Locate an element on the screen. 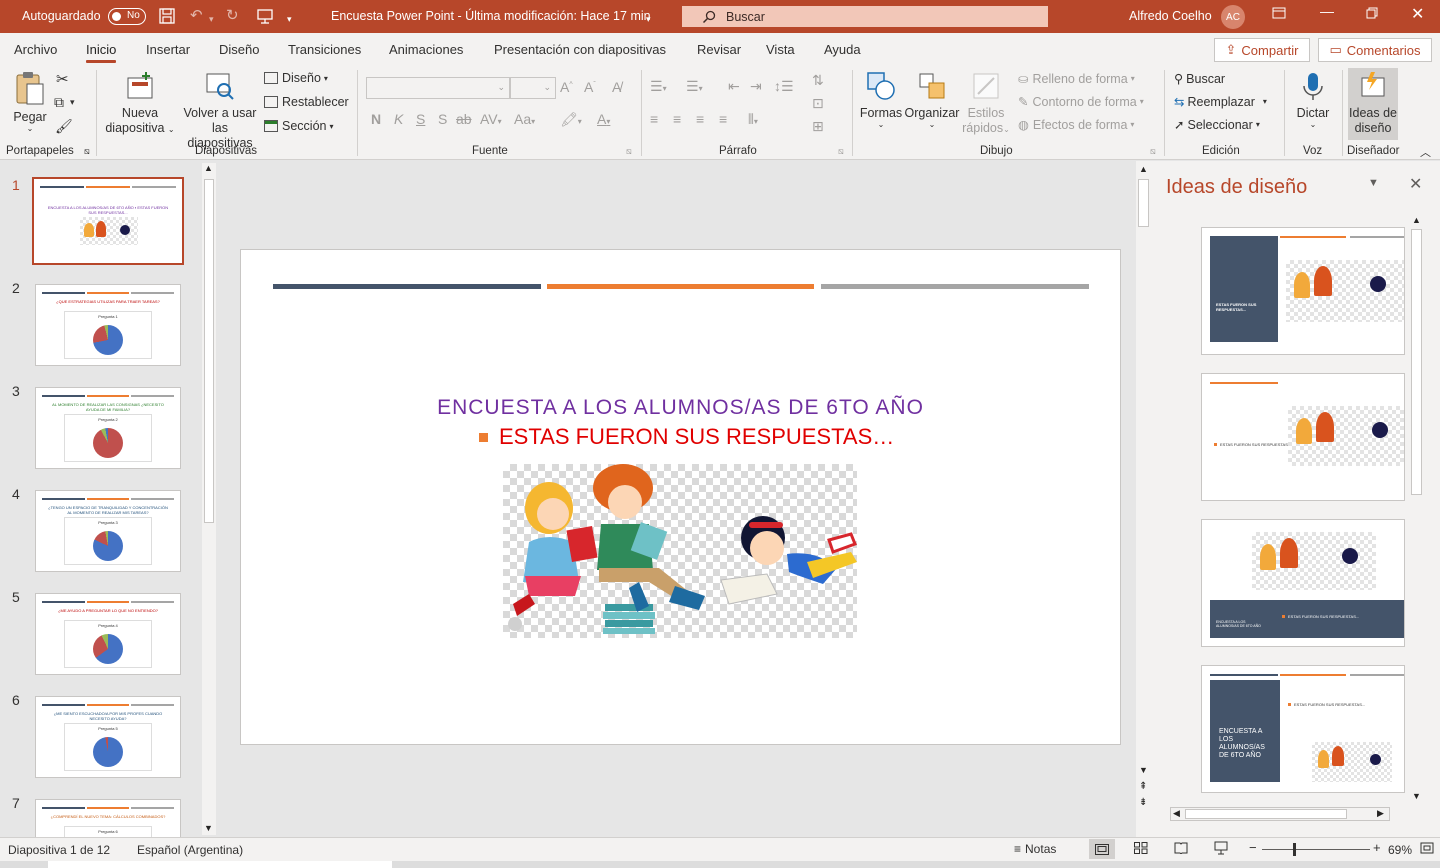 This screenshot has height=868, width=1440. design-pane-hscrollbar: ◀ ▶ is located at coordinates (1280, 814).